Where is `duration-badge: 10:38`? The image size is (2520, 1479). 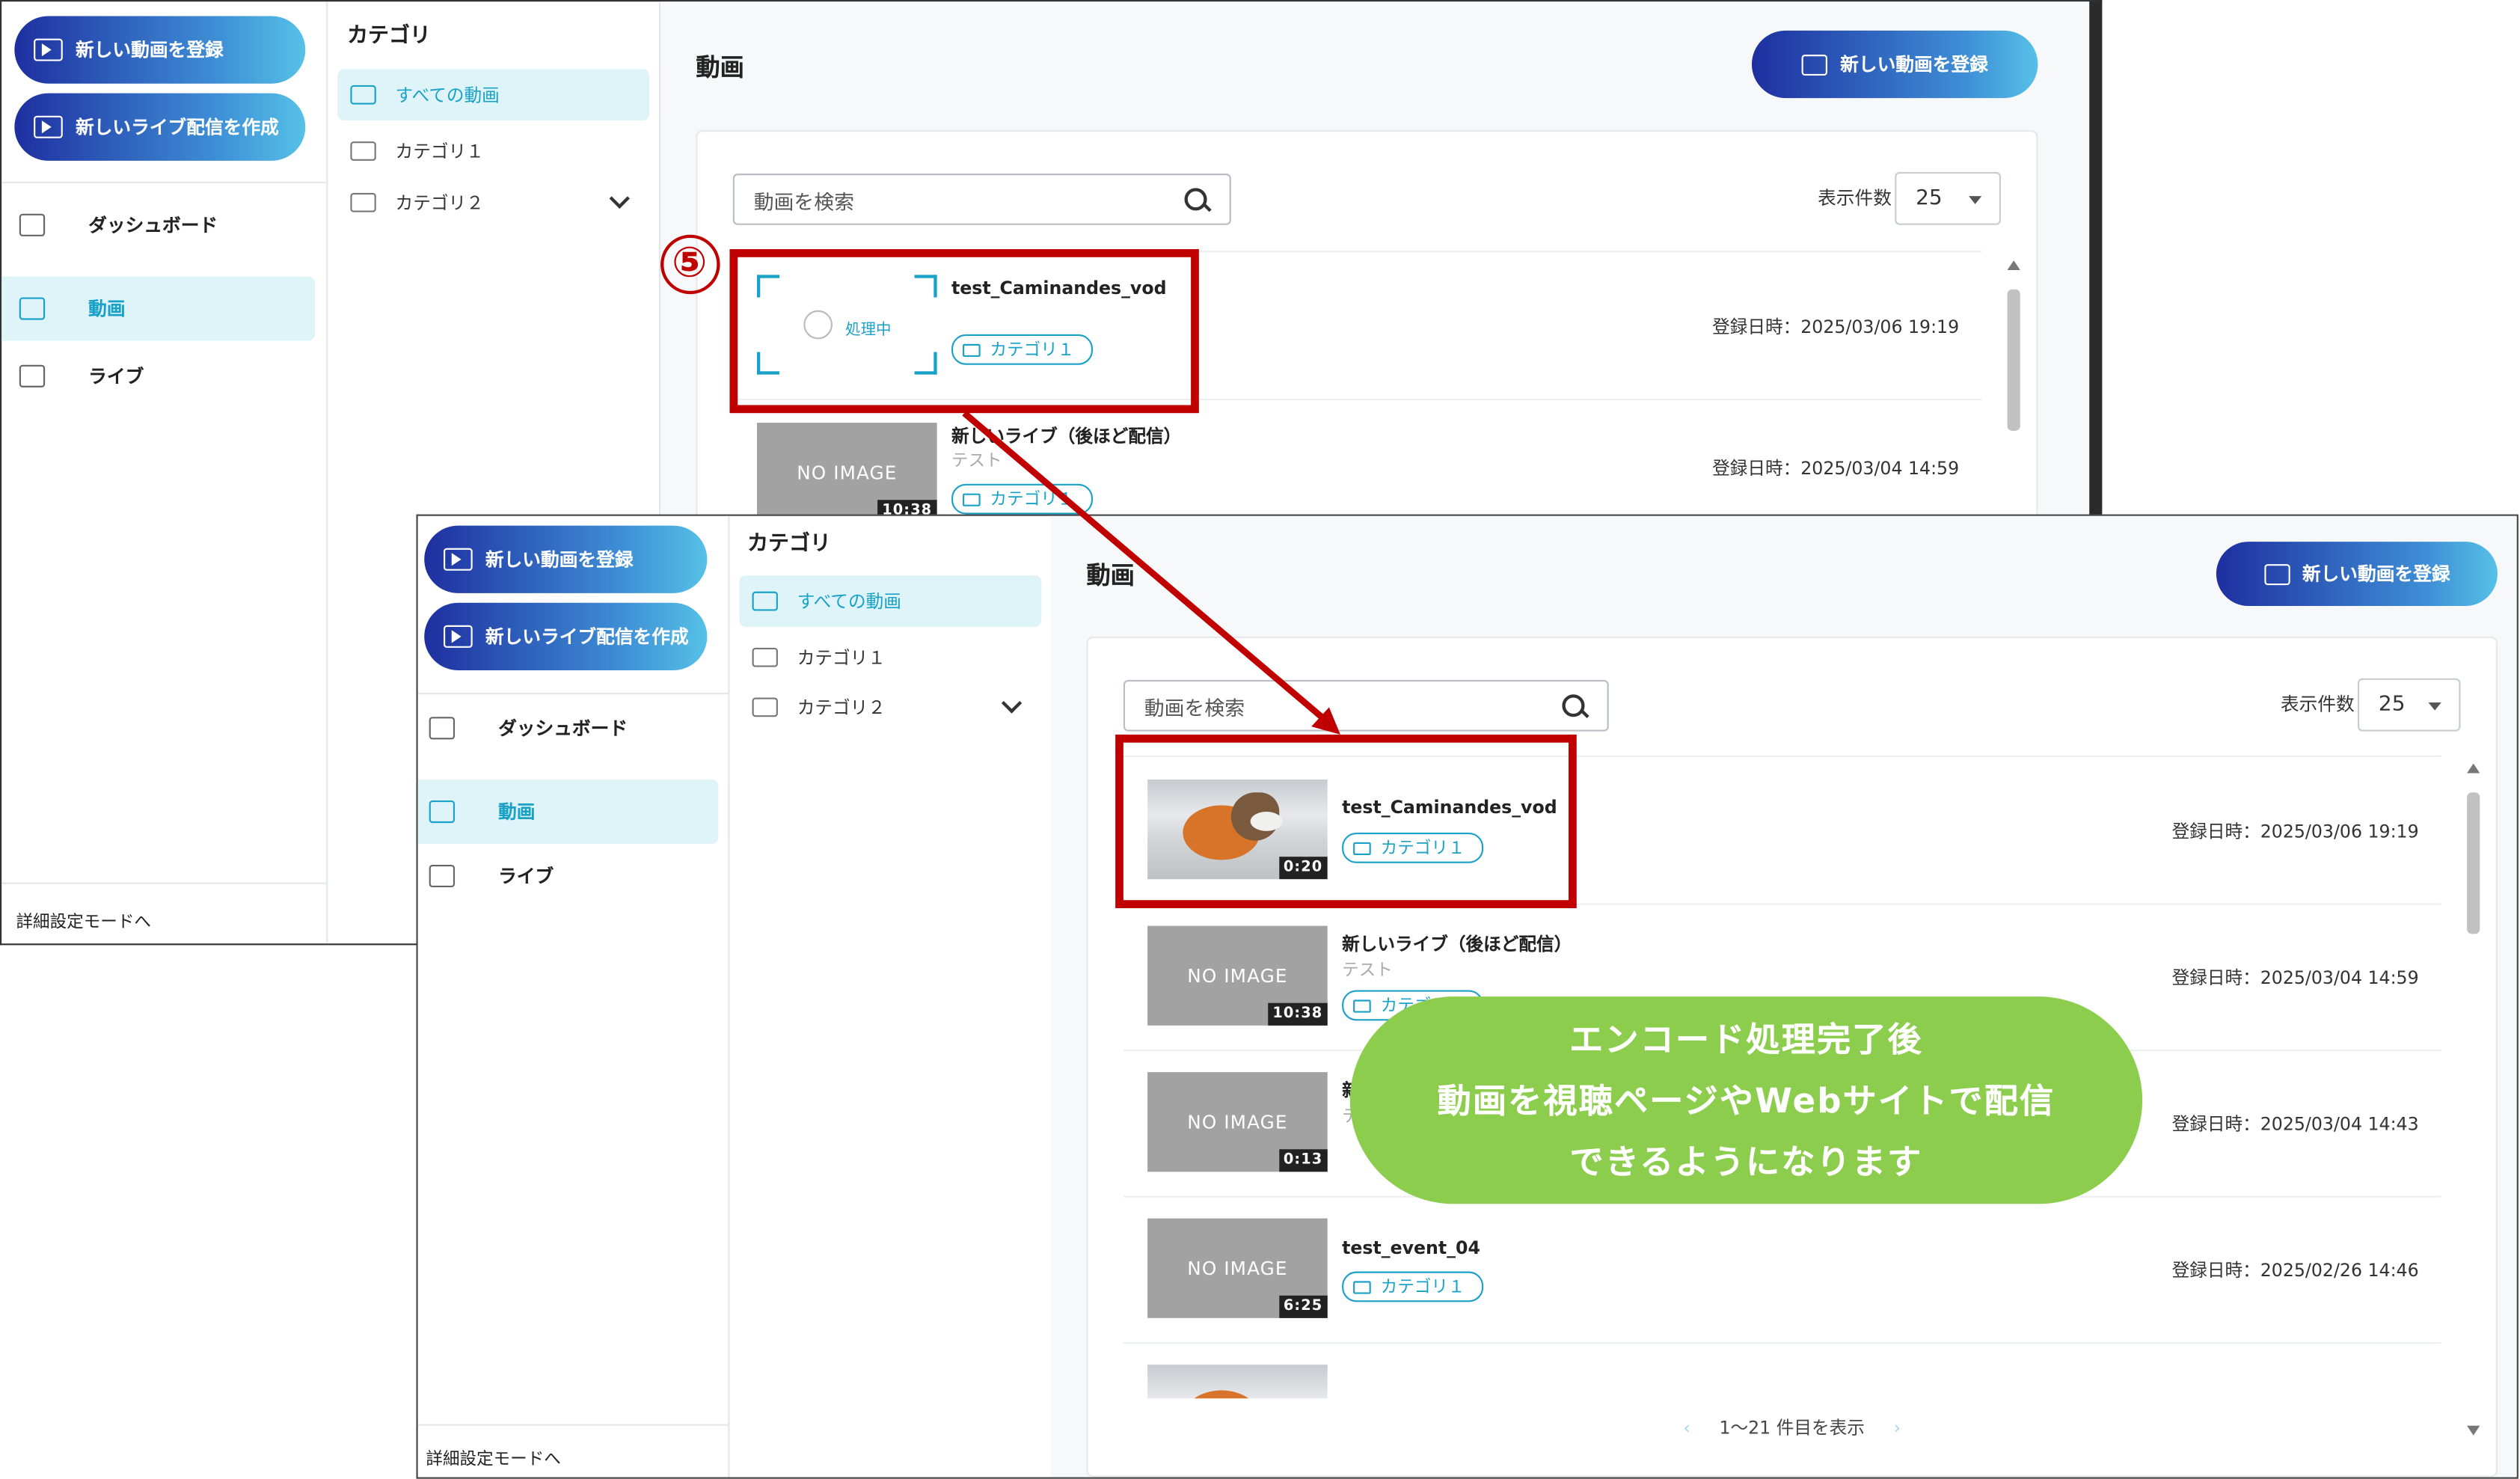
duration-badge: 10:38 is located at coordinates (1297, 1014).